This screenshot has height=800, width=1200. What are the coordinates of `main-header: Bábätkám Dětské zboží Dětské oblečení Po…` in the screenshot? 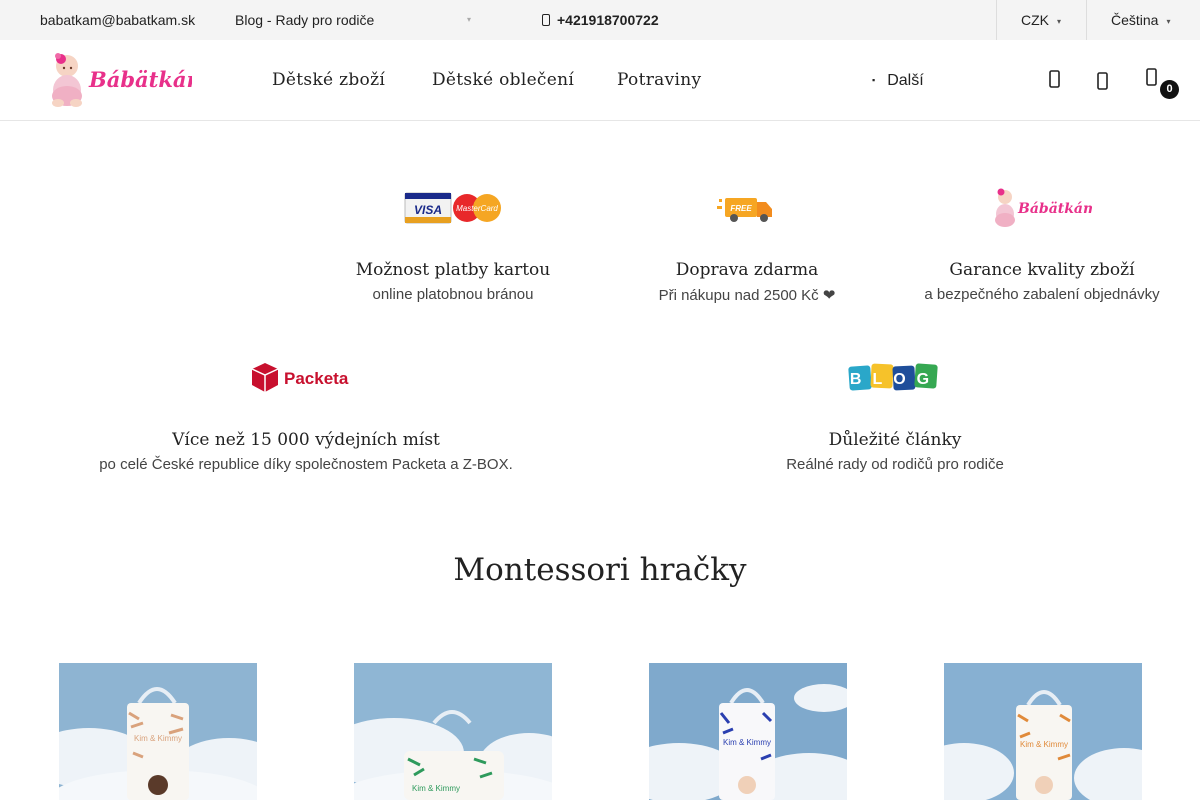 It's located at (600, 80).